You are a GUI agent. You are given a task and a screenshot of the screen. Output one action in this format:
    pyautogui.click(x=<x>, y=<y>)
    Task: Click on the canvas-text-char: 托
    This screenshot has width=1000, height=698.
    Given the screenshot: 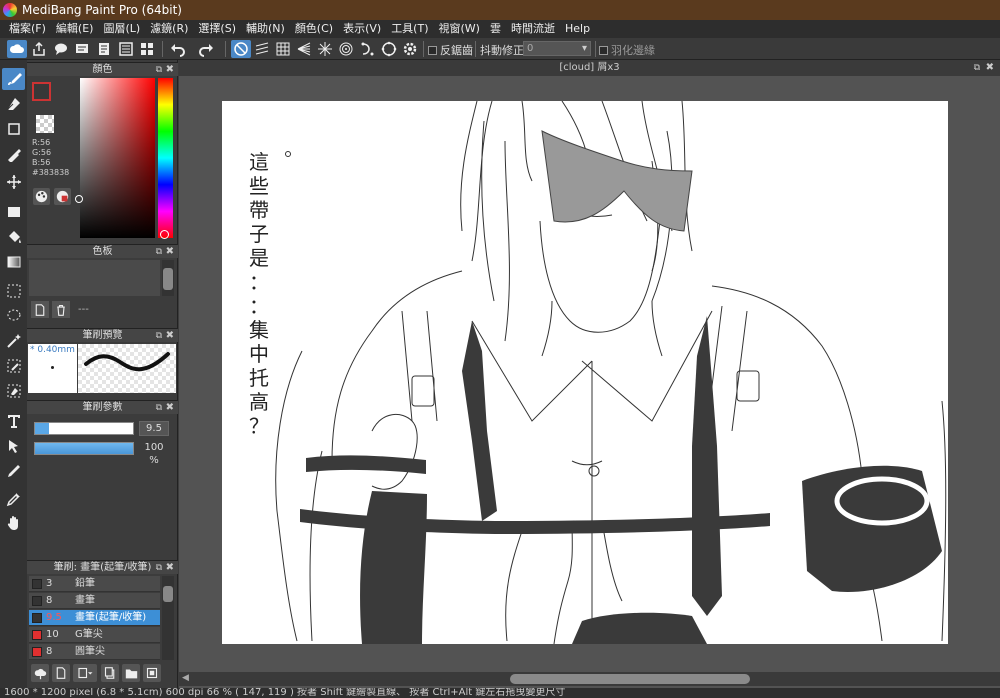 What is the action you would take?
    pyautogui.click(x=259, y=378)
    